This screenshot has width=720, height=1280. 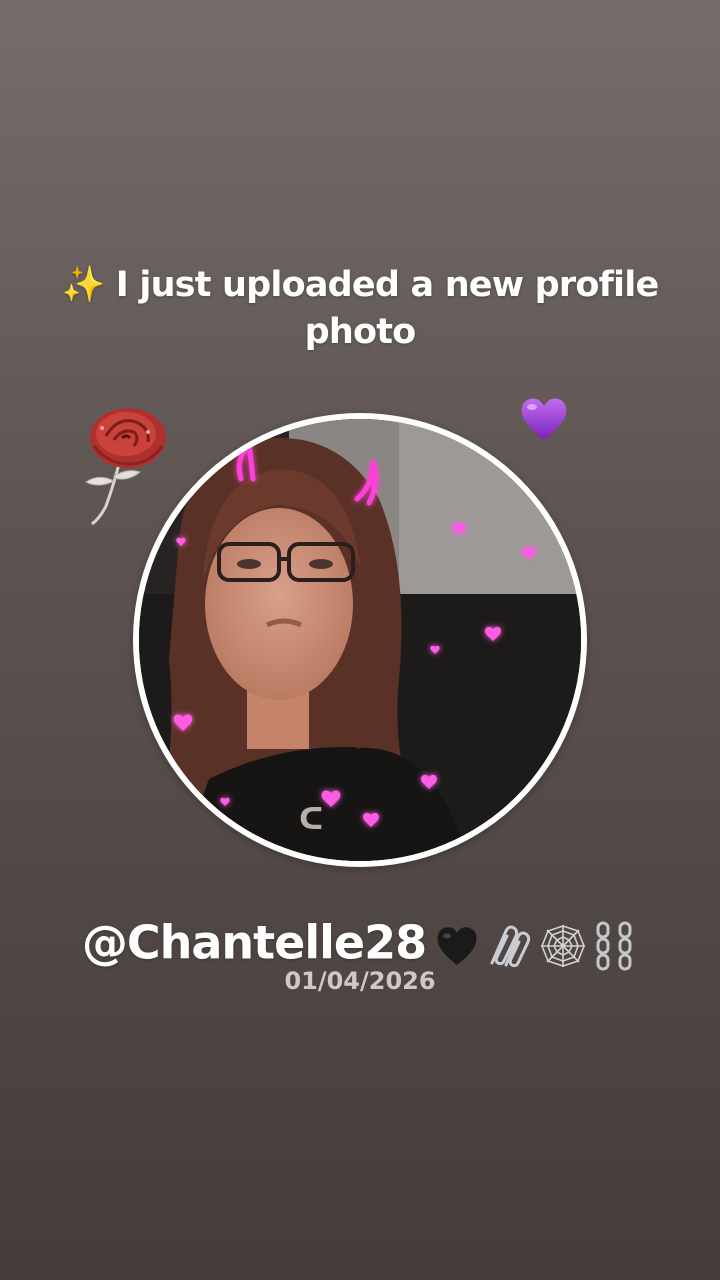 What do you see at coordinates (360, 981) in the screenshot?
I see `post-date: 01/04/2026` at bounding box center [360, 981].